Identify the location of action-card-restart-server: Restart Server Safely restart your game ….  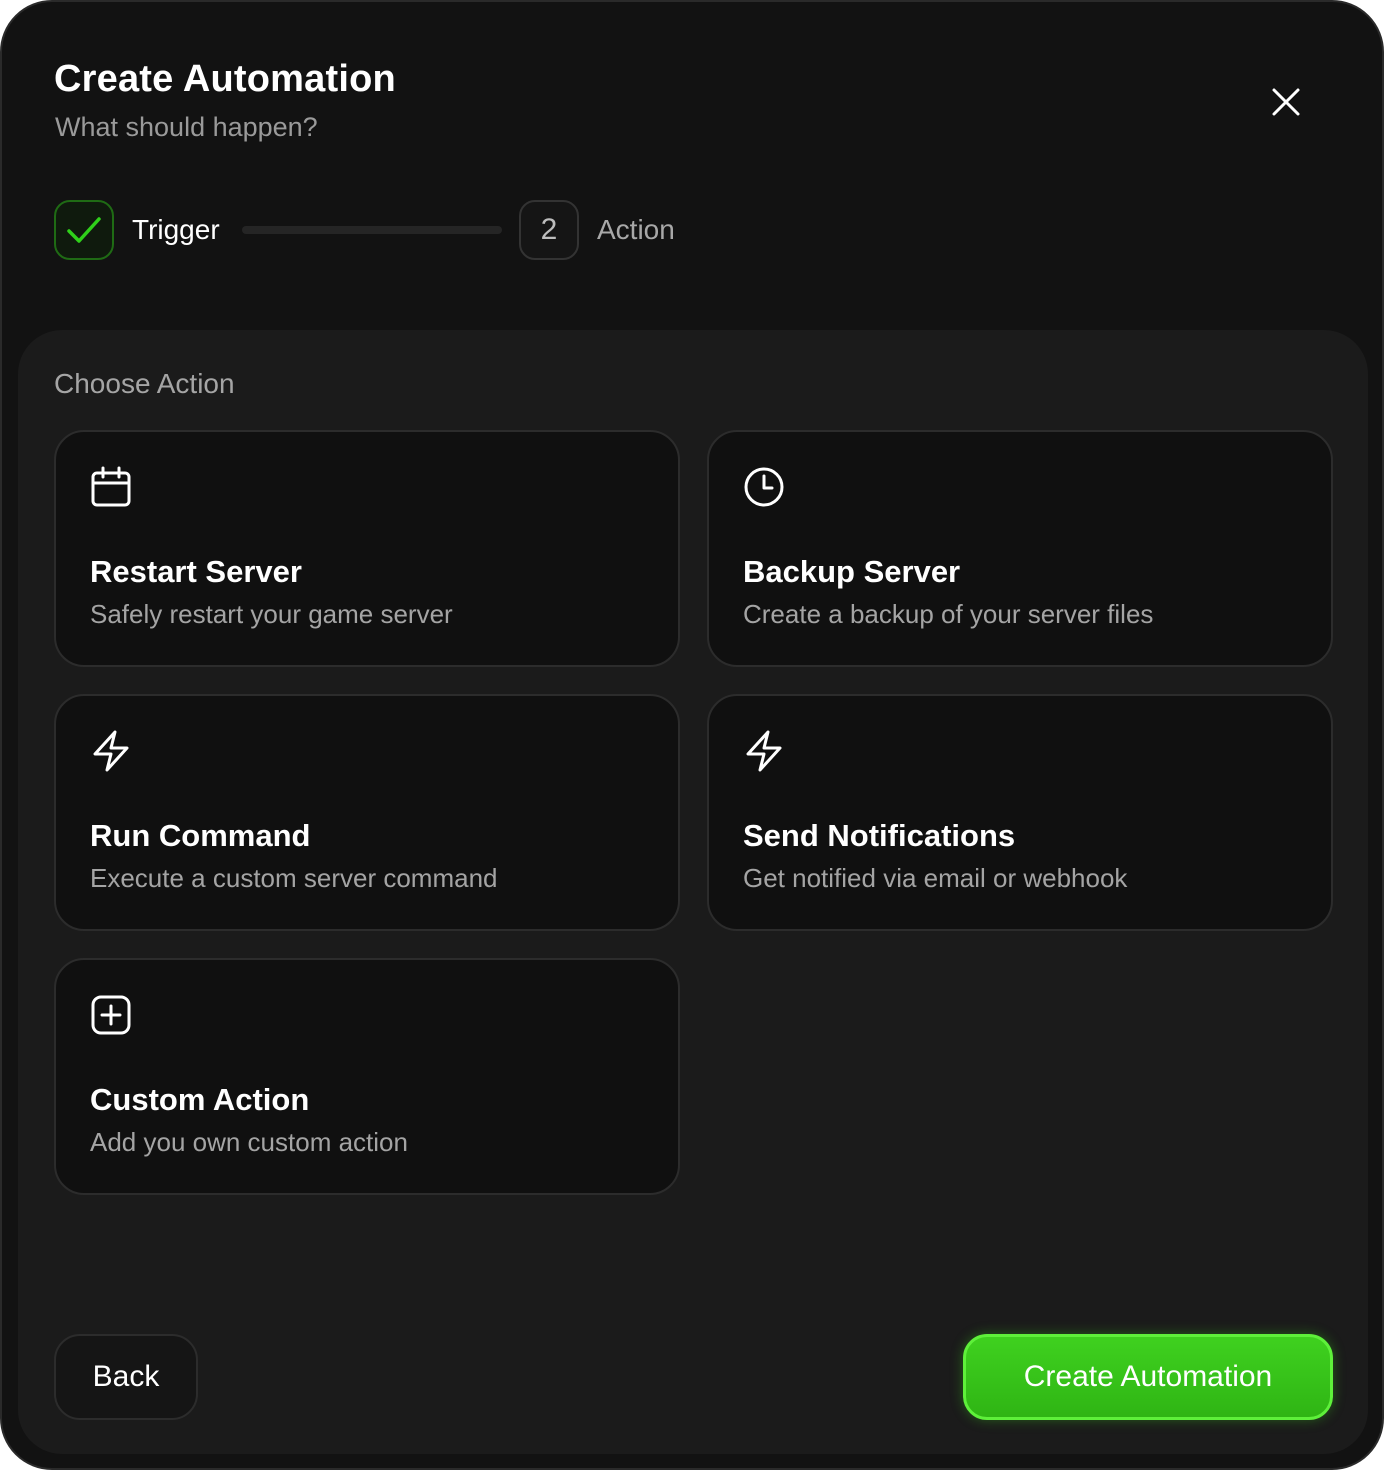
(367, 548).